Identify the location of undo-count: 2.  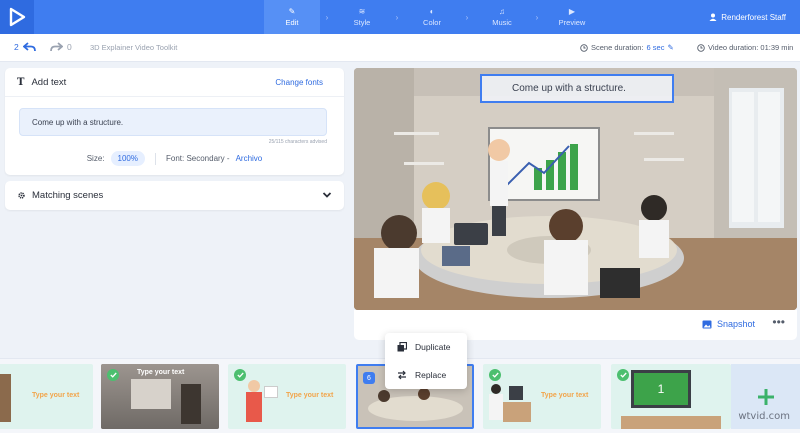
(16, 47).